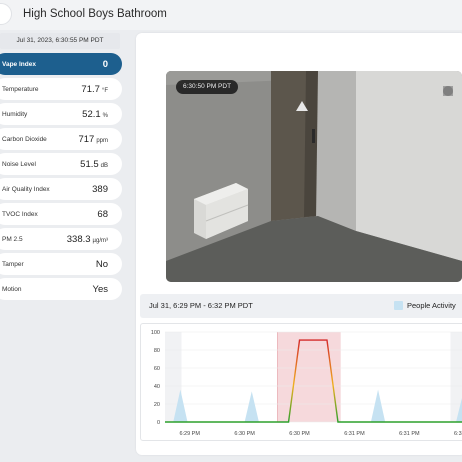 Image resolution: width=462 pixels, height=462 pixels. What do you see at coordinates (231, 15) in the screenshot?
I see `top-bar: High School Boys Bathroom` at bounding box center [231, 15].